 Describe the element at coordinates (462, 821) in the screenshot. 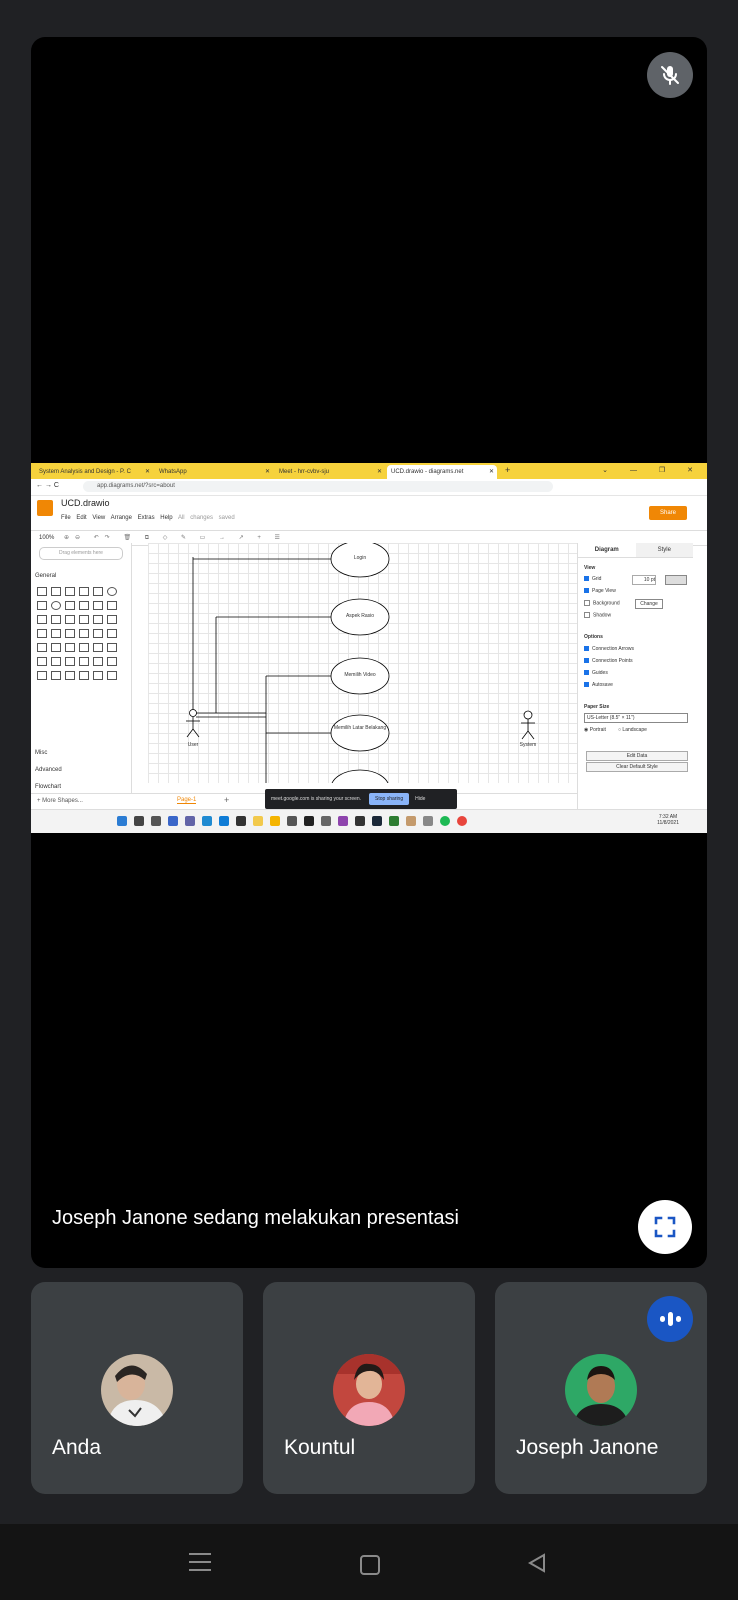

I see `chrome-icon` at that location.